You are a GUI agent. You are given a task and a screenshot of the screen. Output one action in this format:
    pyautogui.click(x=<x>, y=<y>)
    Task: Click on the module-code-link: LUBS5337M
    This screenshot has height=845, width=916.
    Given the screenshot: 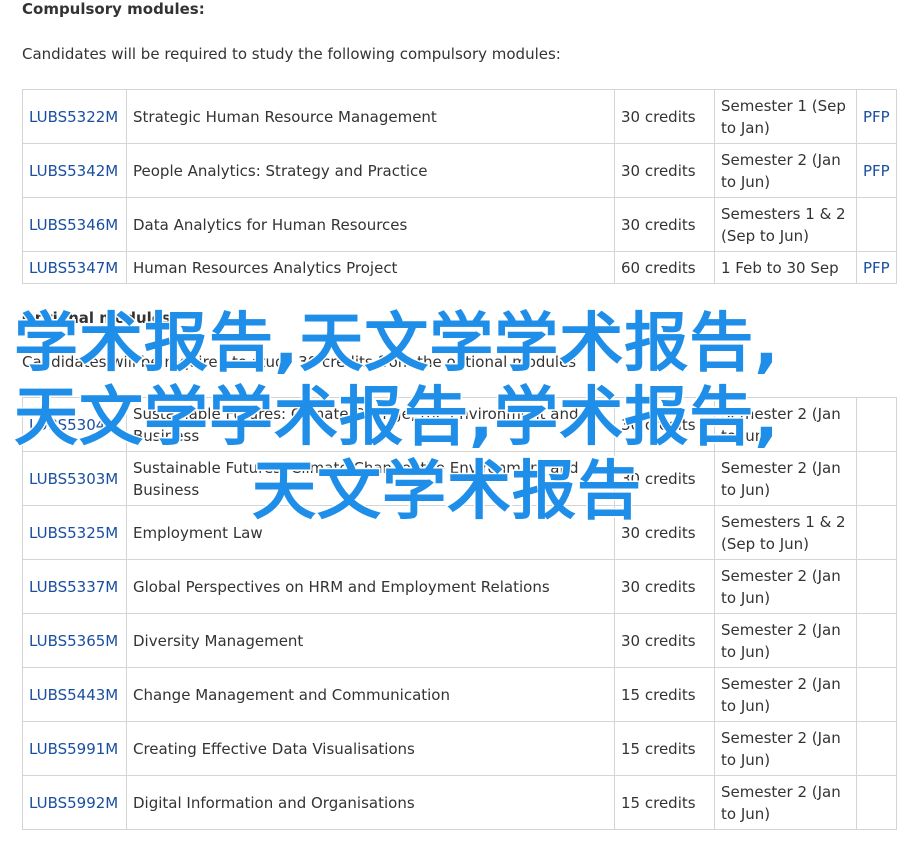 What is the action you would take?
    pyautogui.click(x=73, y=587)
    